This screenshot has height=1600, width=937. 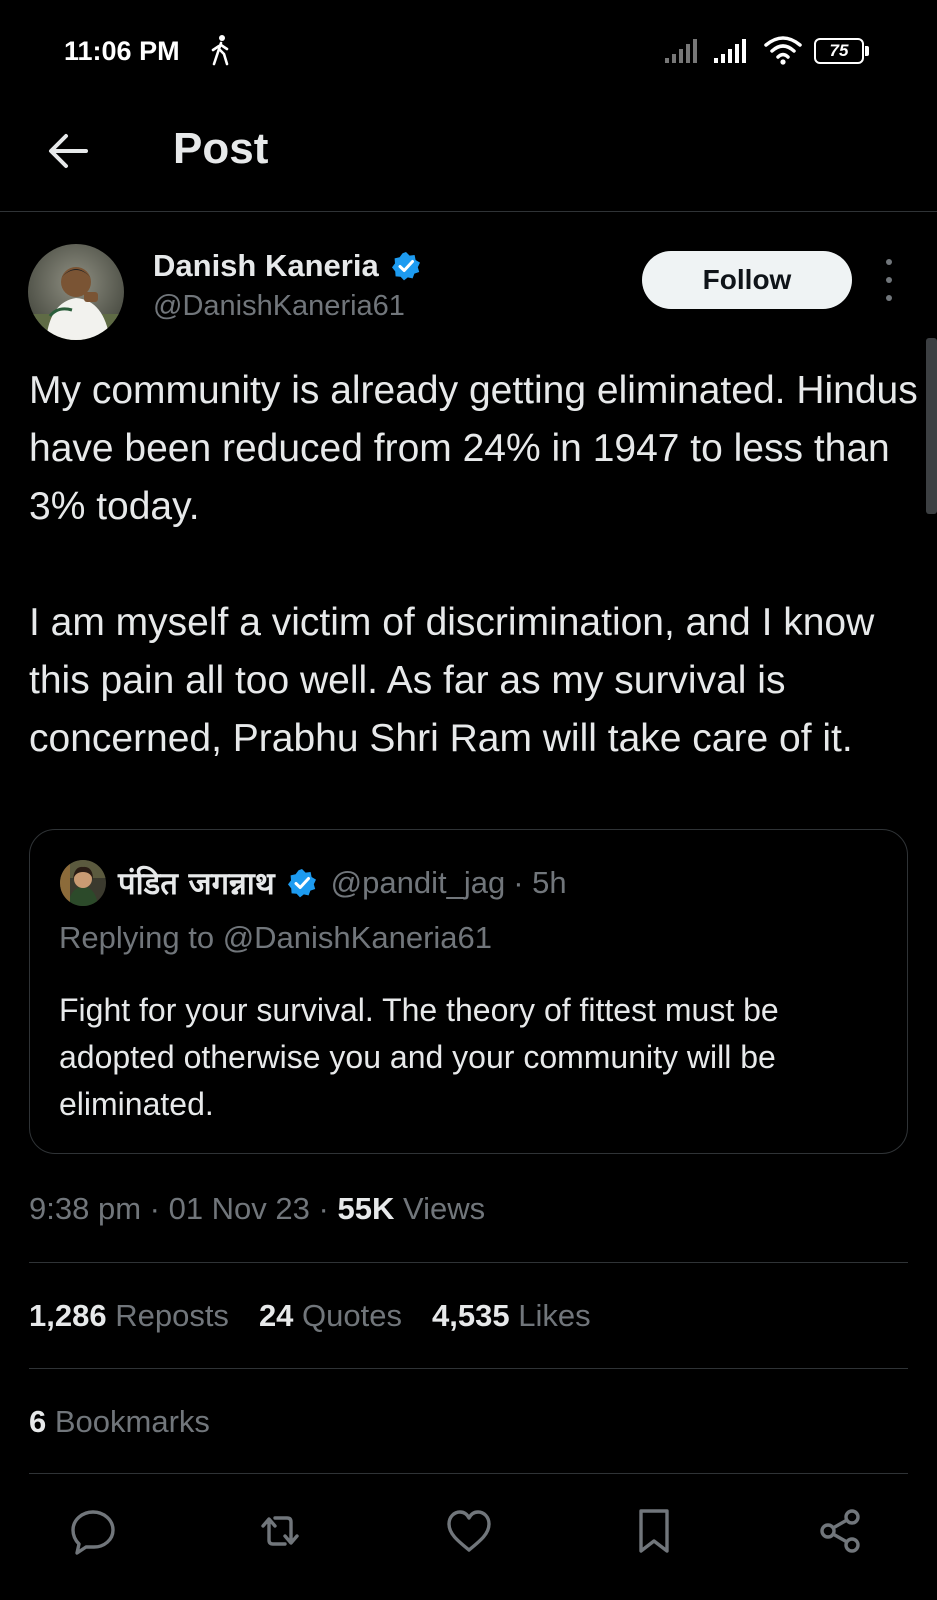 What do you see at coordinates (93, 1531) in the screenshot?
I see `reply-icon` at bounding box center [93, 1531].